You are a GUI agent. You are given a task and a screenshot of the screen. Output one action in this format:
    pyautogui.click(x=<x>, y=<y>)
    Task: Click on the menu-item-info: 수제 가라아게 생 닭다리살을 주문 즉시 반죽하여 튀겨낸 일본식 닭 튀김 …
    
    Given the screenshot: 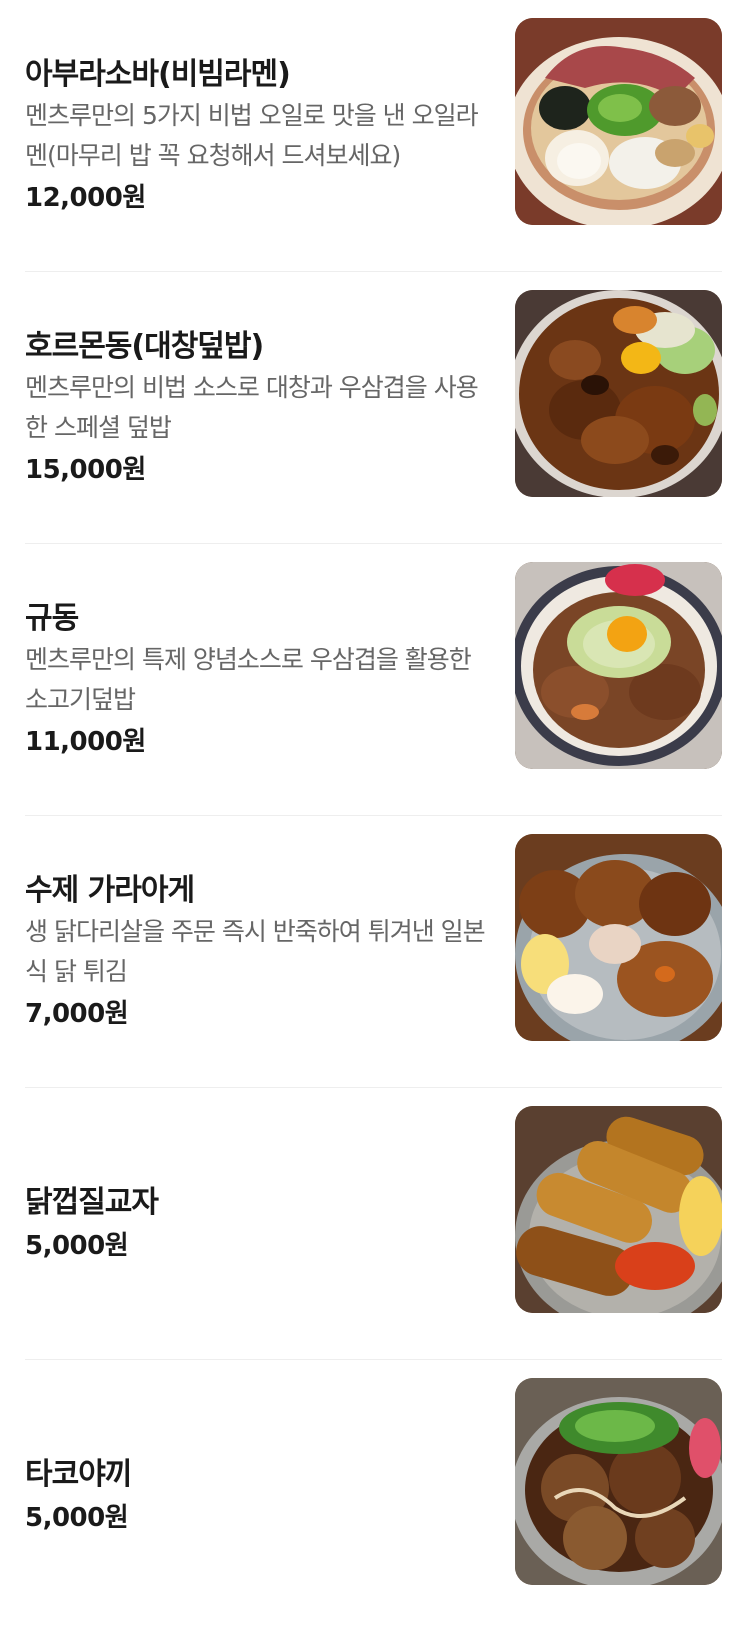 What is the action you would take?
    pyautogui.click(x=260, y=951)
    